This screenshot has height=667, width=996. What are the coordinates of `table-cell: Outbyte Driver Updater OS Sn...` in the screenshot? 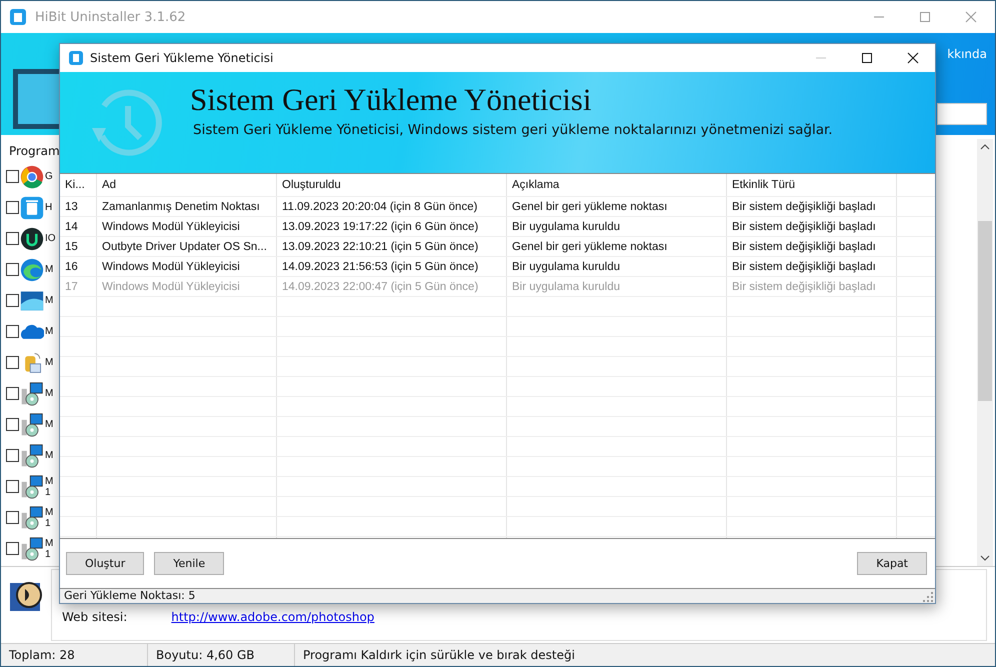 It's located at (187, 246).